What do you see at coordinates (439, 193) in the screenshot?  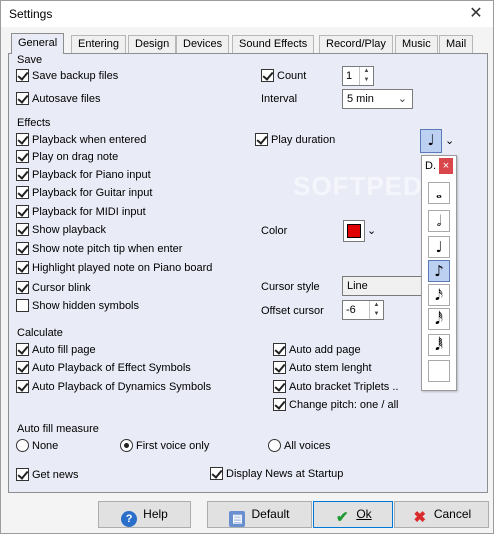 I see `note-whole: 𝅝` at bounding box center [439, 193].